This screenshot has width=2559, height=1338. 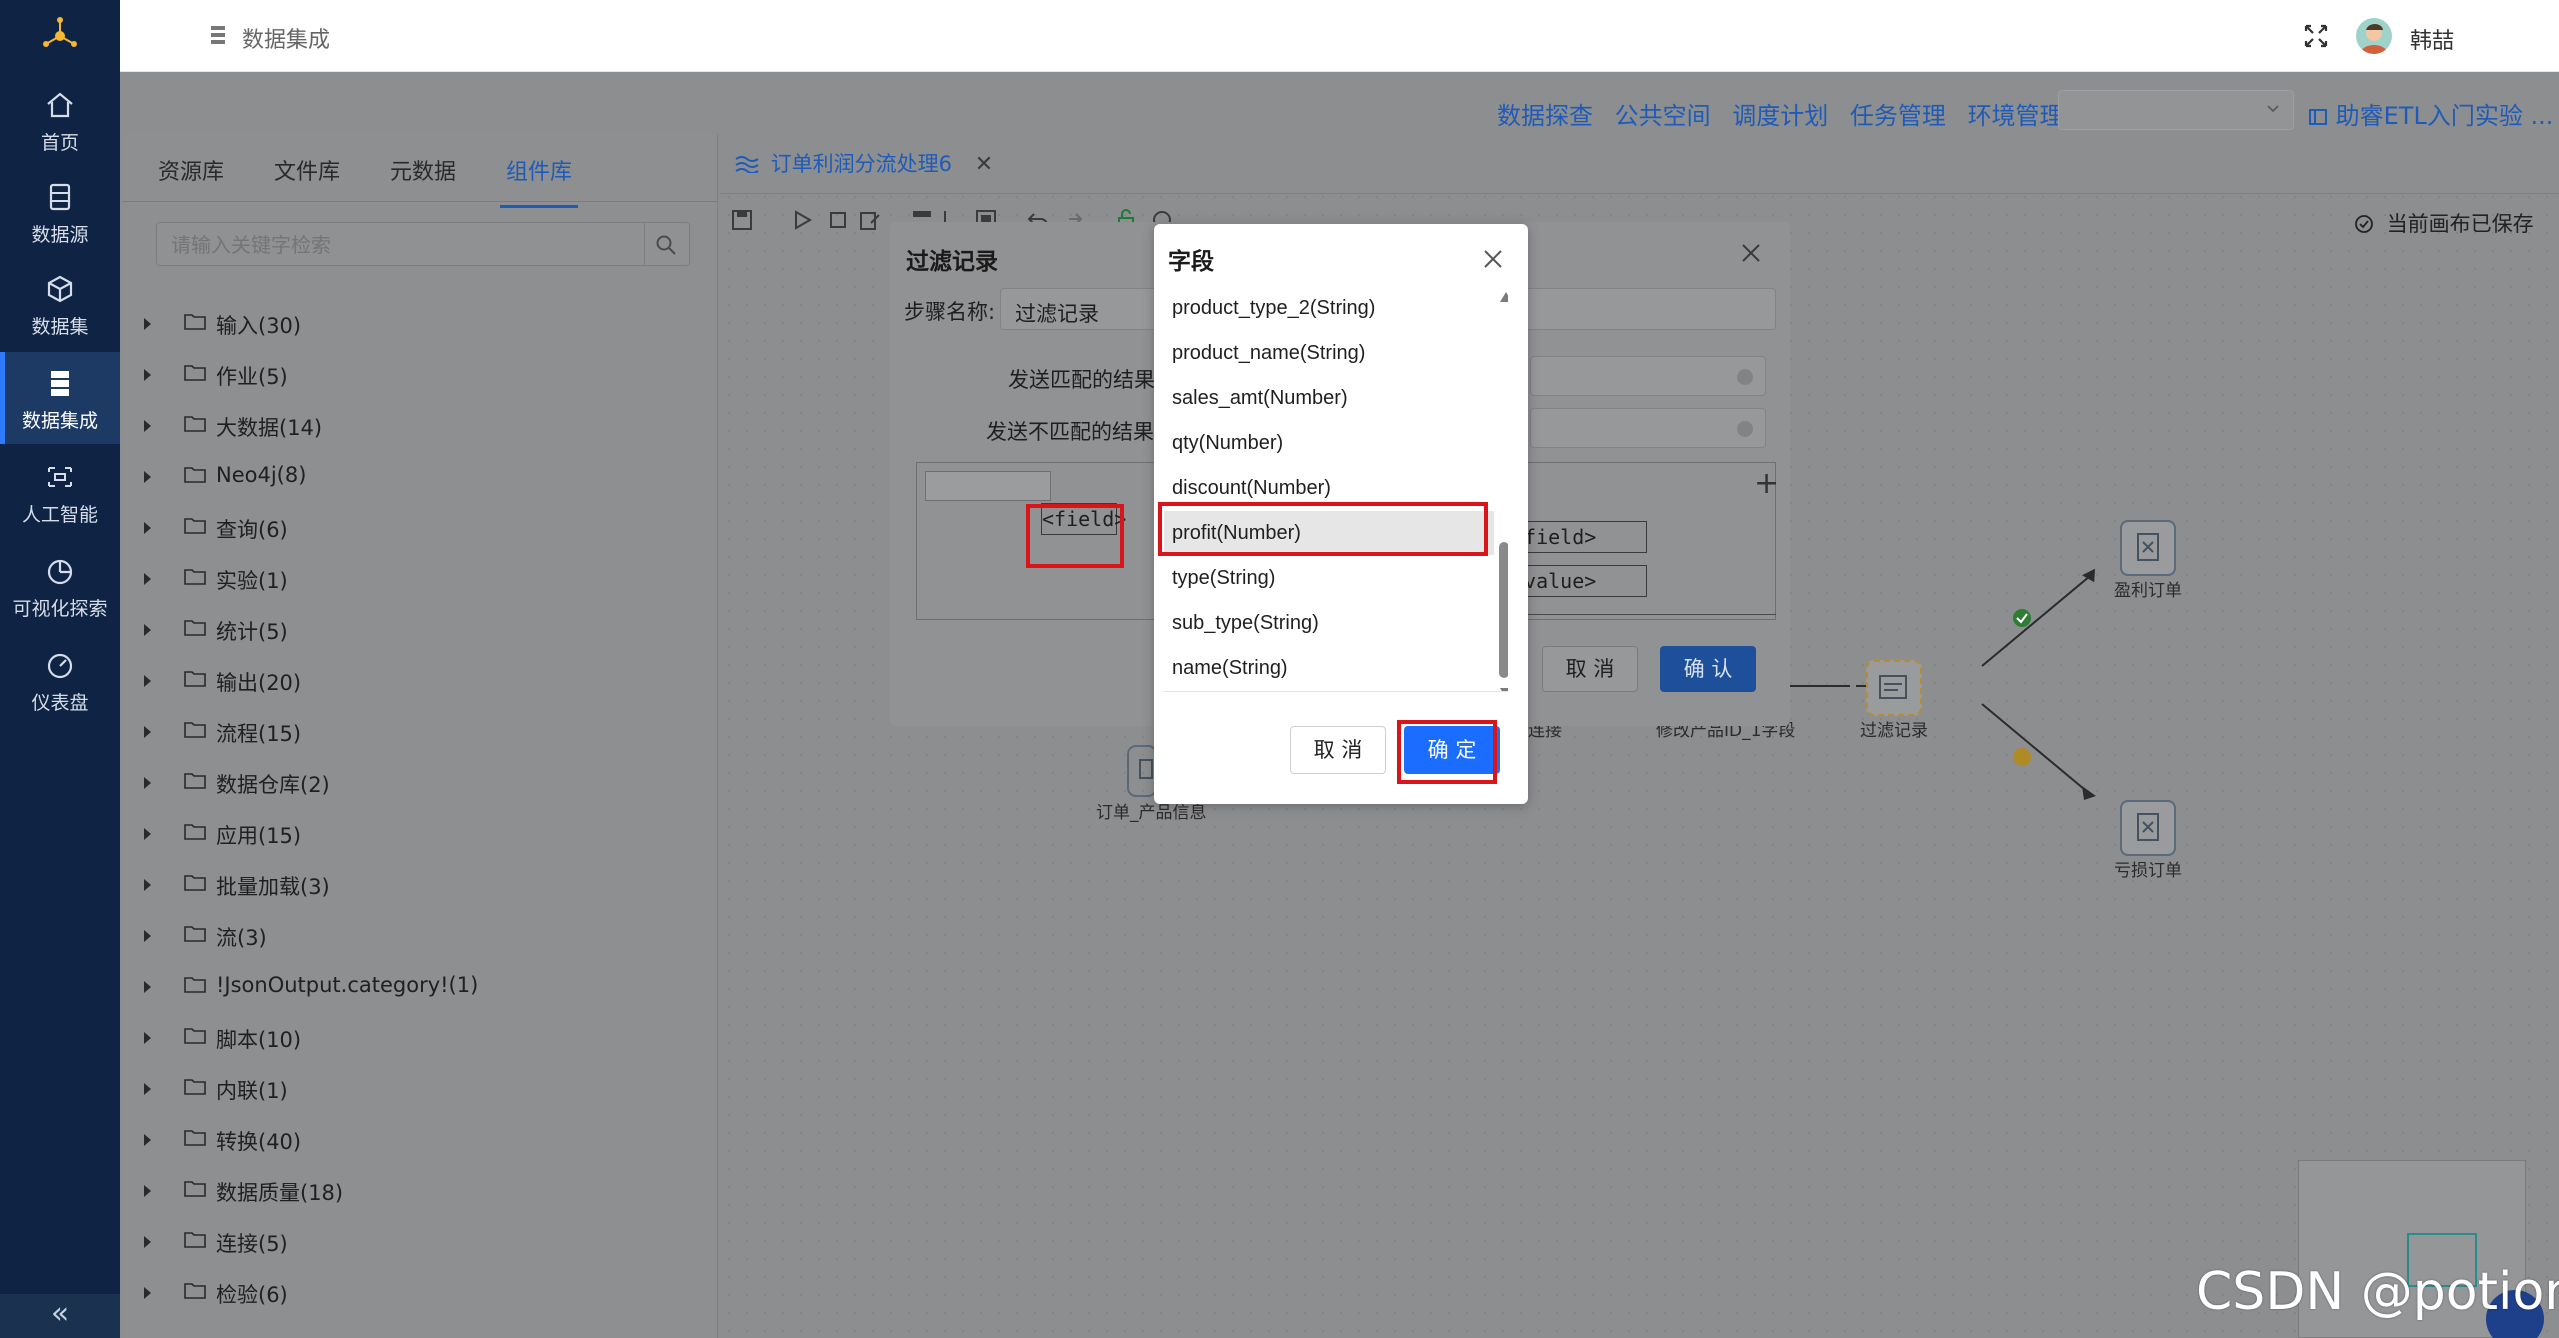 I want to click on field-list-item: name(String), so click(x=1329, y=668).